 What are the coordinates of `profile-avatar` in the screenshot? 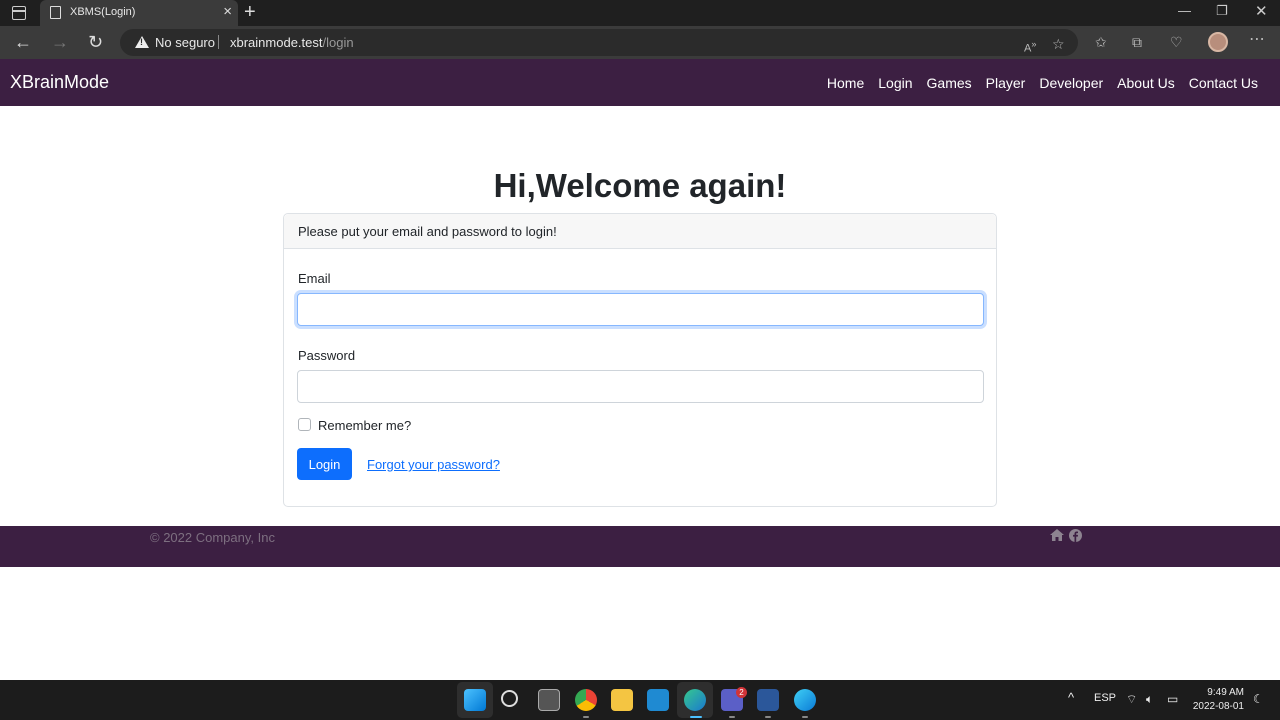 It's located at (1218, 42).